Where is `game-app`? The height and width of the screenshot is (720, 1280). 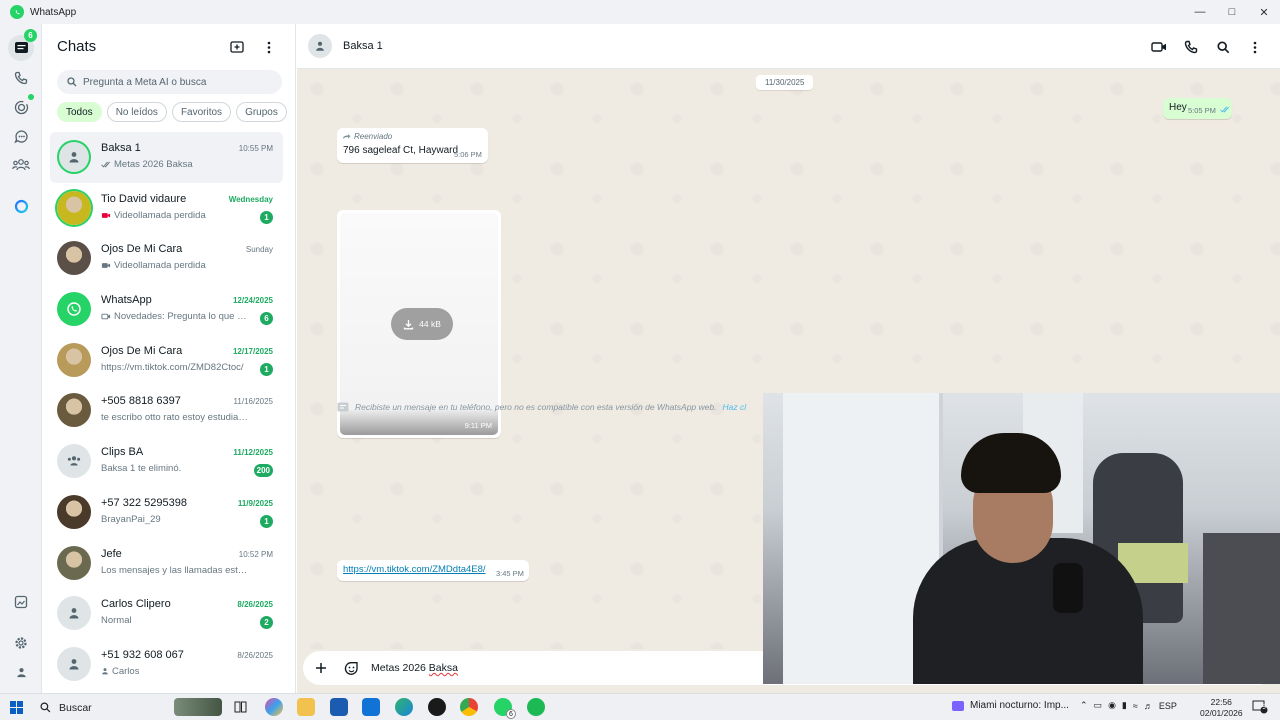
game-app is located at coordinates (437, 707).